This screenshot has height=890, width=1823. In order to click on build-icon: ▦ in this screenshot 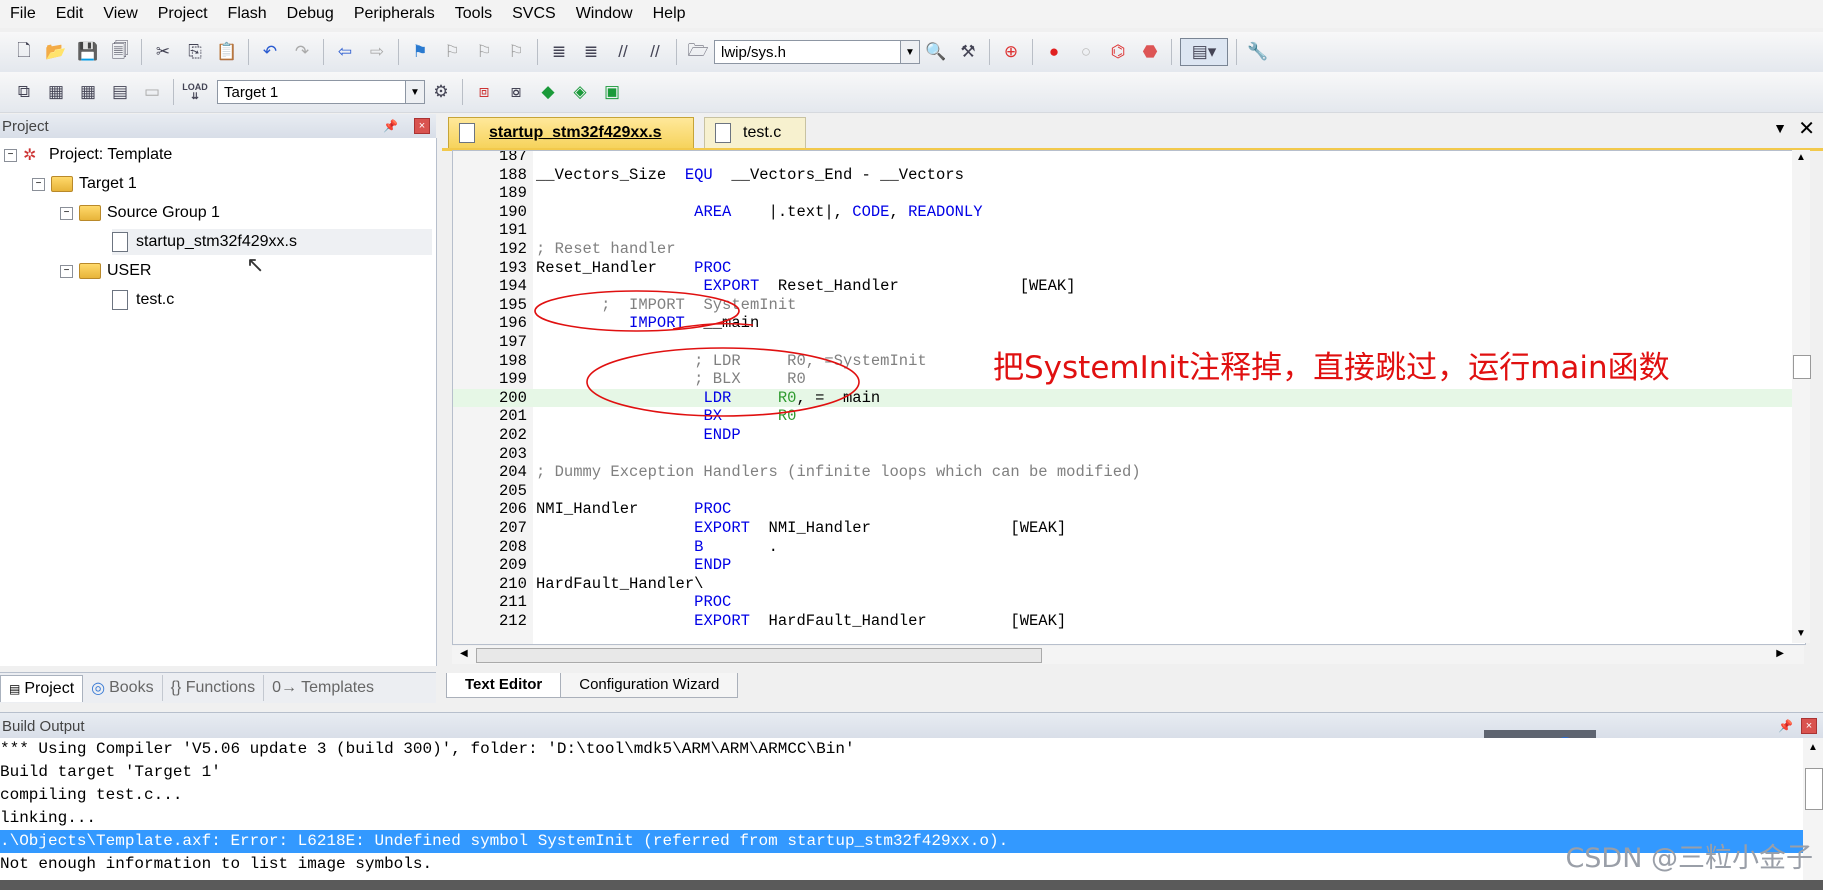, I will do `click(56, 92)`.